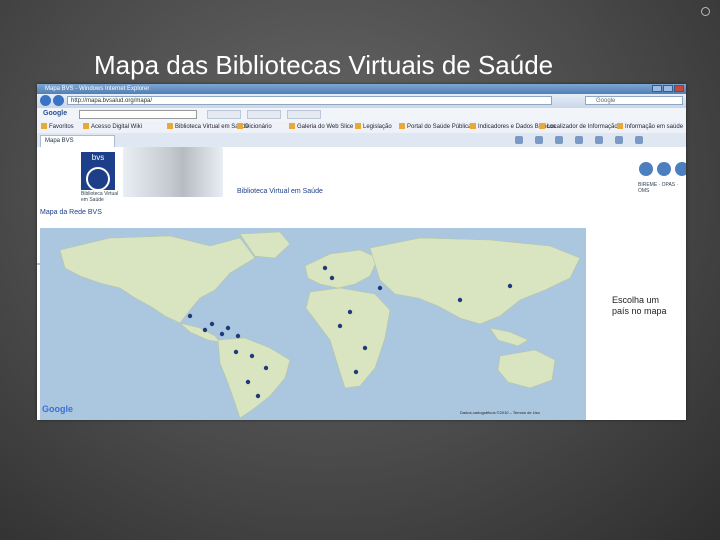 The image size is (720, 540). What do you see at coordinates (657, 88) in the screenshot?
I see `minimize-button` at bounding box center [657, 88].